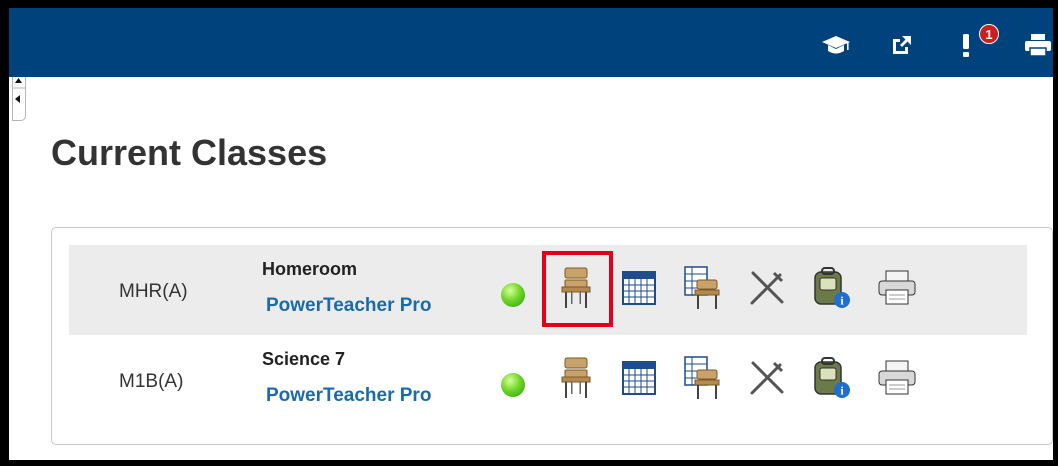 This screenshot has width=1058, height=466. Describe the element at coordinates (19, 99) in the screenshot. I see `sidebar-collapse-tab` at that location.